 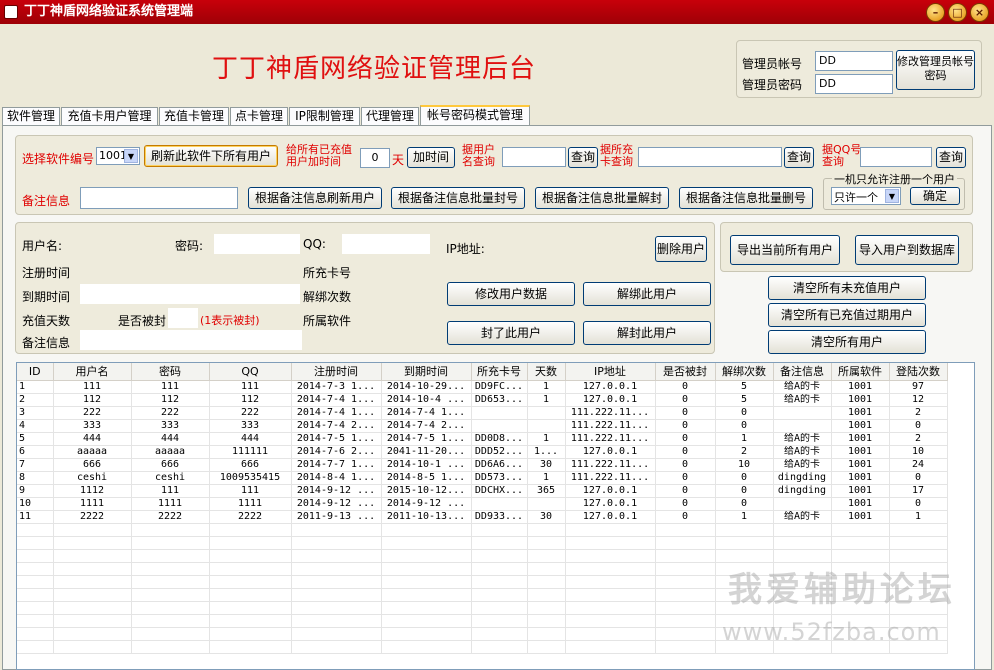 I want to click on column-header: 所充卡号, so click(x=499, y=372).